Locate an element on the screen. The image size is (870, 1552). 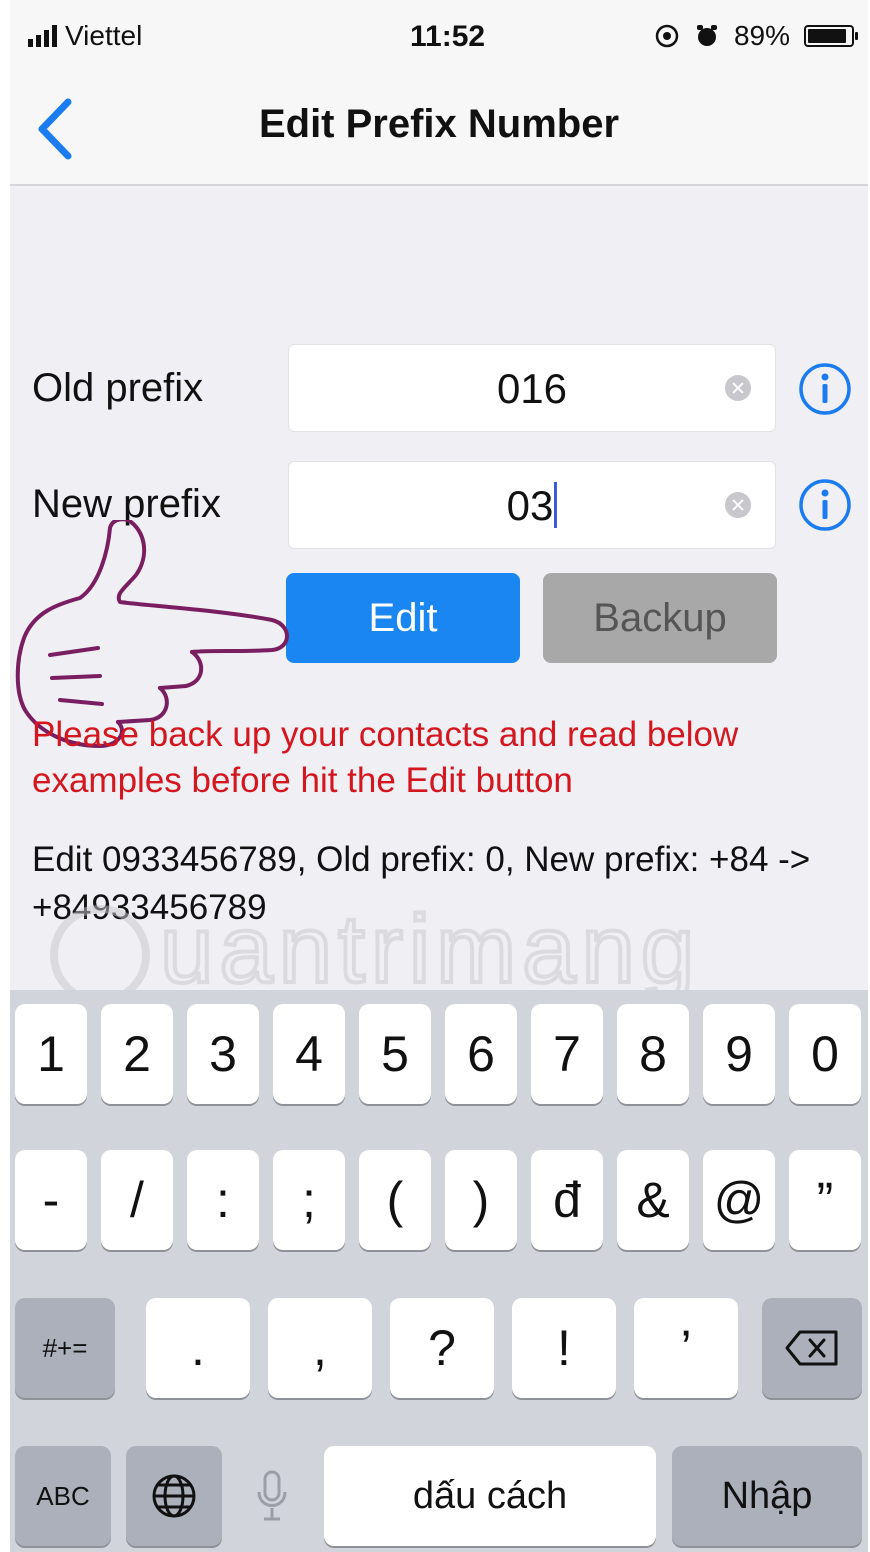
space-key: dấu cách is located at coordinates (490, 1496).